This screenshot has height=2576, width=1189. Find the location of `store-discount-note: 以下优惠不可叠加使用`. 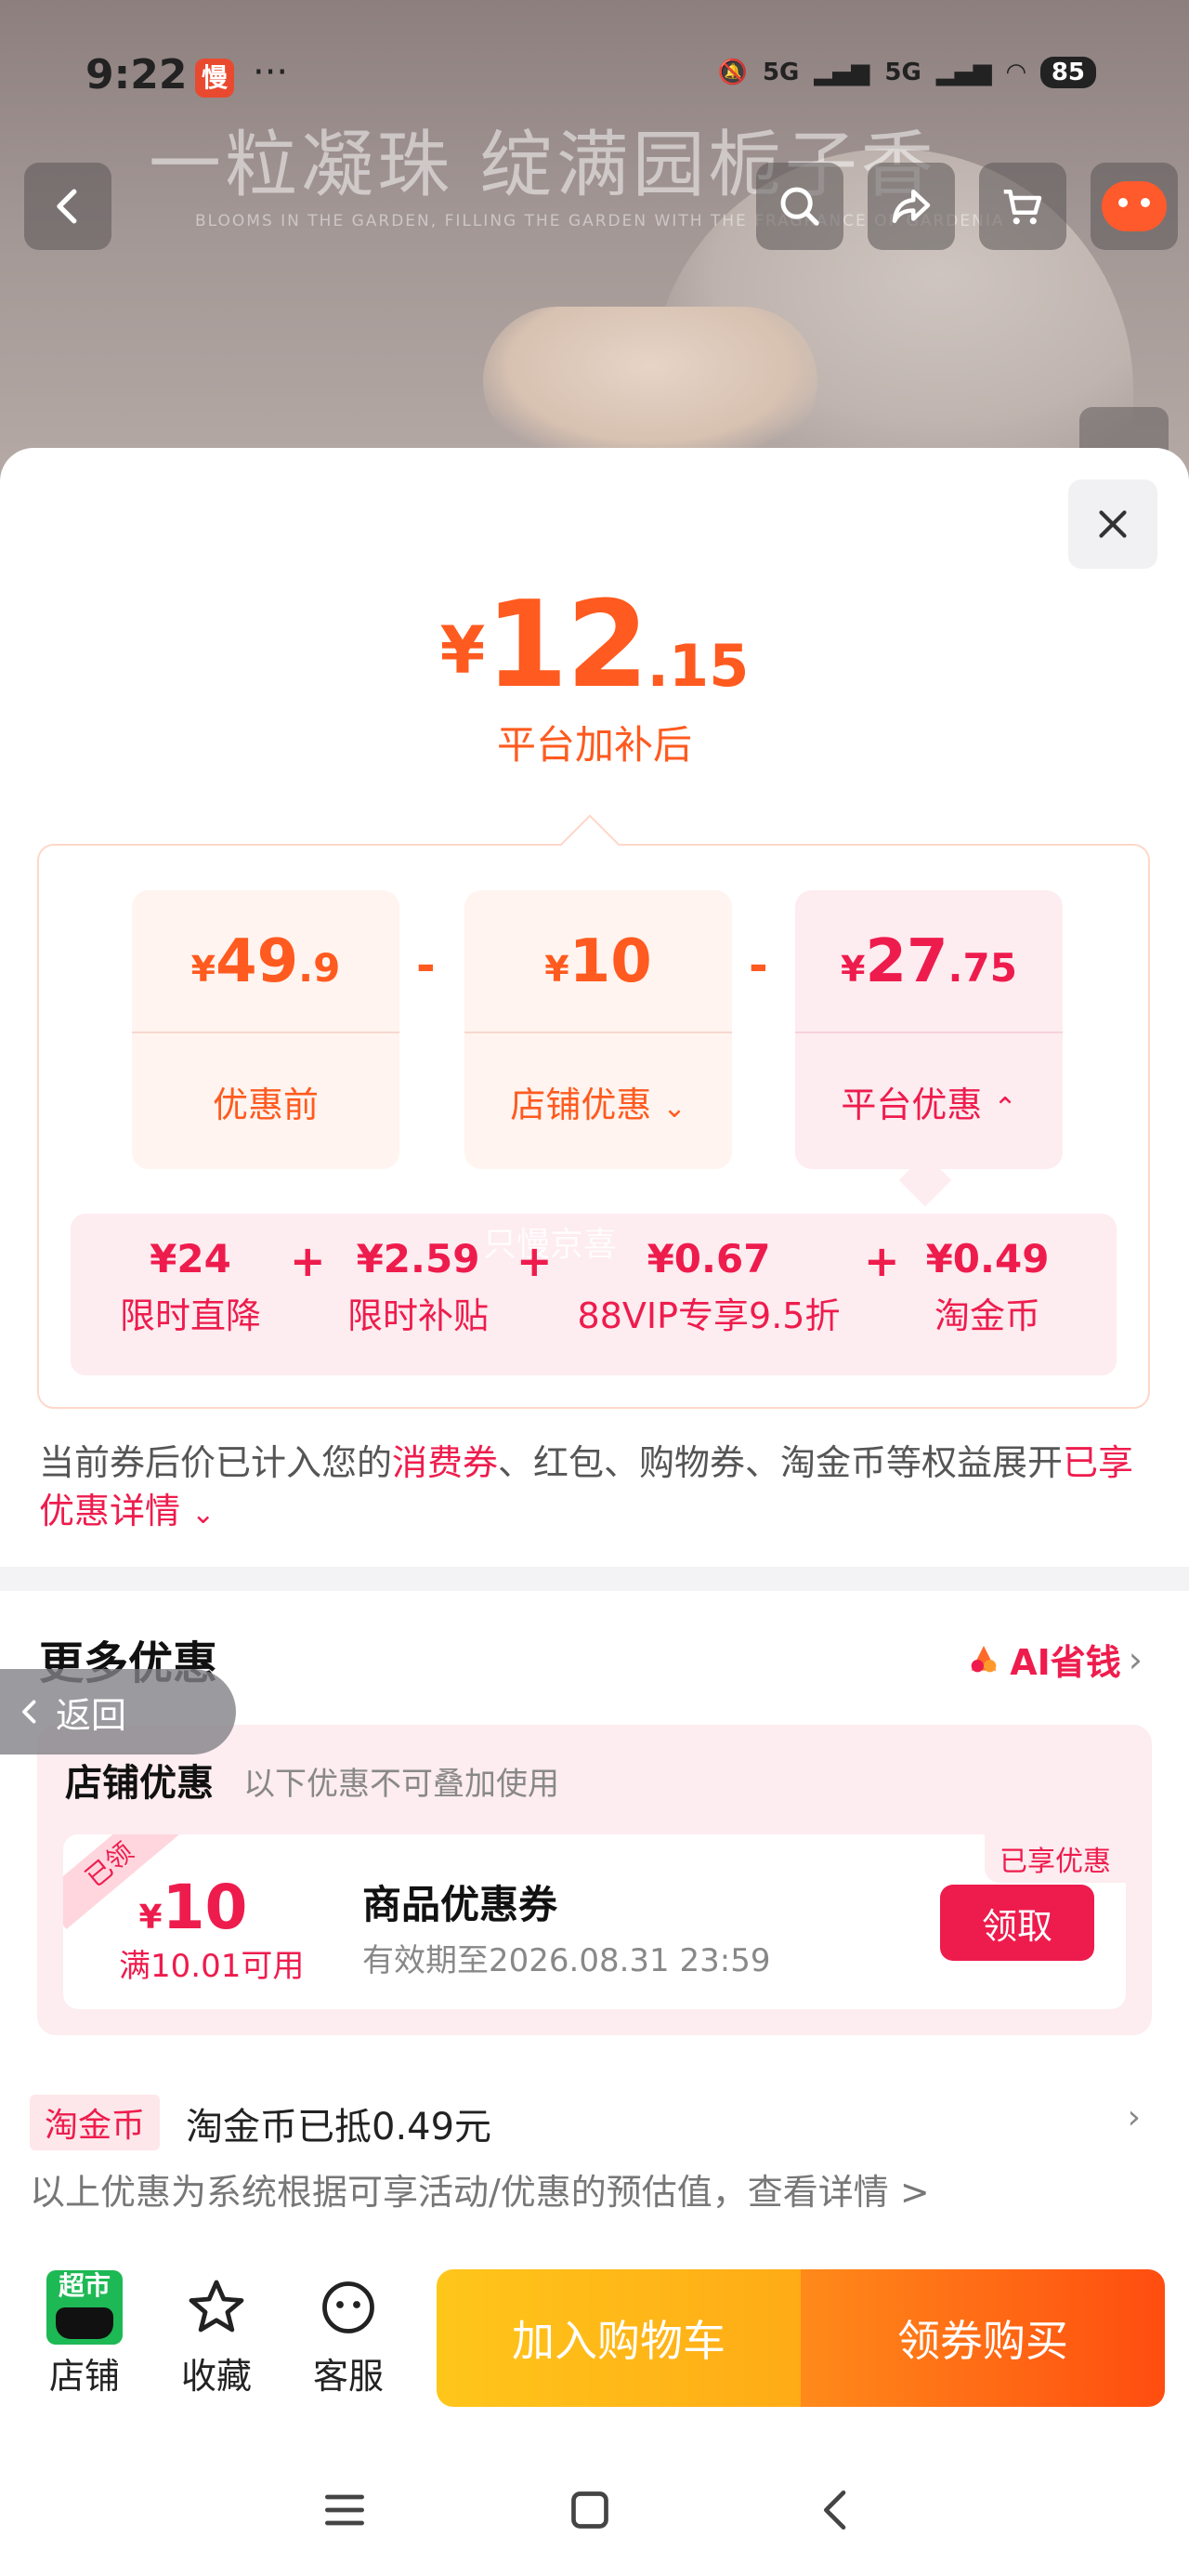

store-discount-note: 以下优惠不可叠加使用 is located at coordinates (401, 1784).